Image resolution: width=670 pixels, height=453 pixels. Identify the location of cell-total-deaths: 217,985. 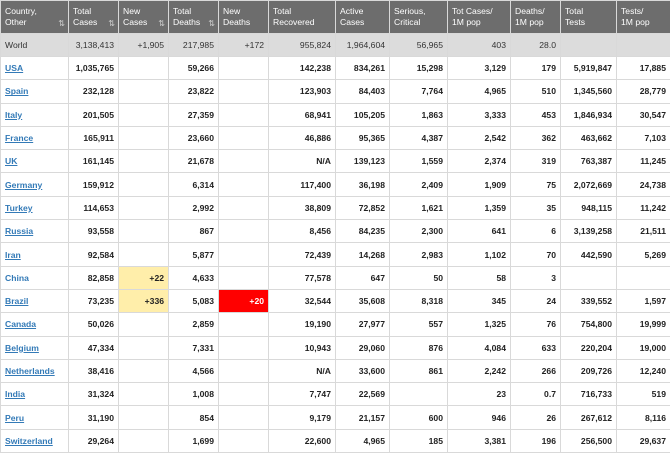
(194, 45).